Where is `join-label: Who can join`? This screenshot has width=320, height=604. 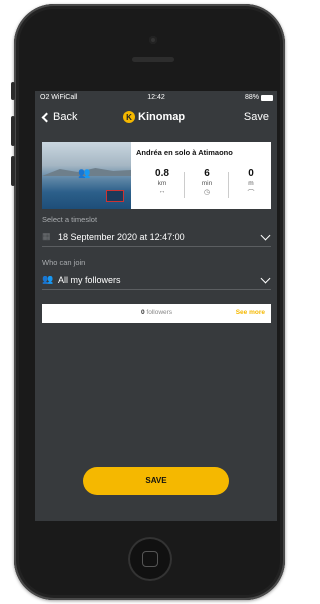
join-label: Who can join is located at coordinates (64, 262).